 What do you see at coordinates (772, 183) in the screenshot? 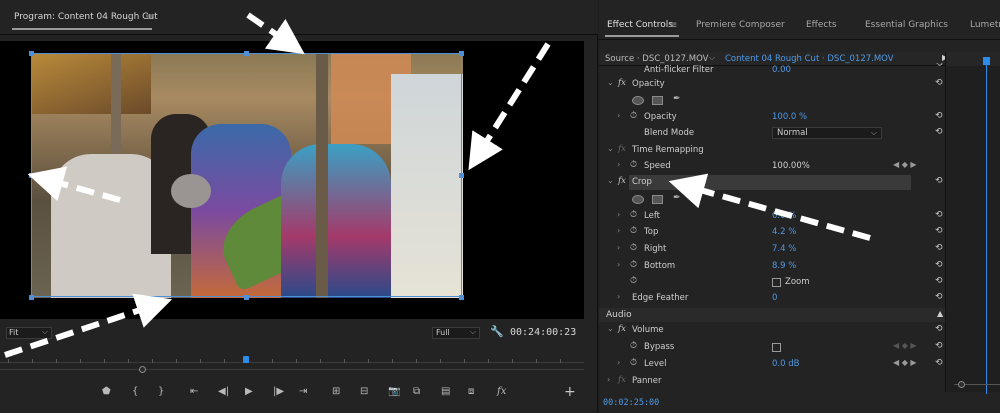
I see `effect-crop-header: ⌄ fx Crop ⟲` at bounding box center [772, 183].